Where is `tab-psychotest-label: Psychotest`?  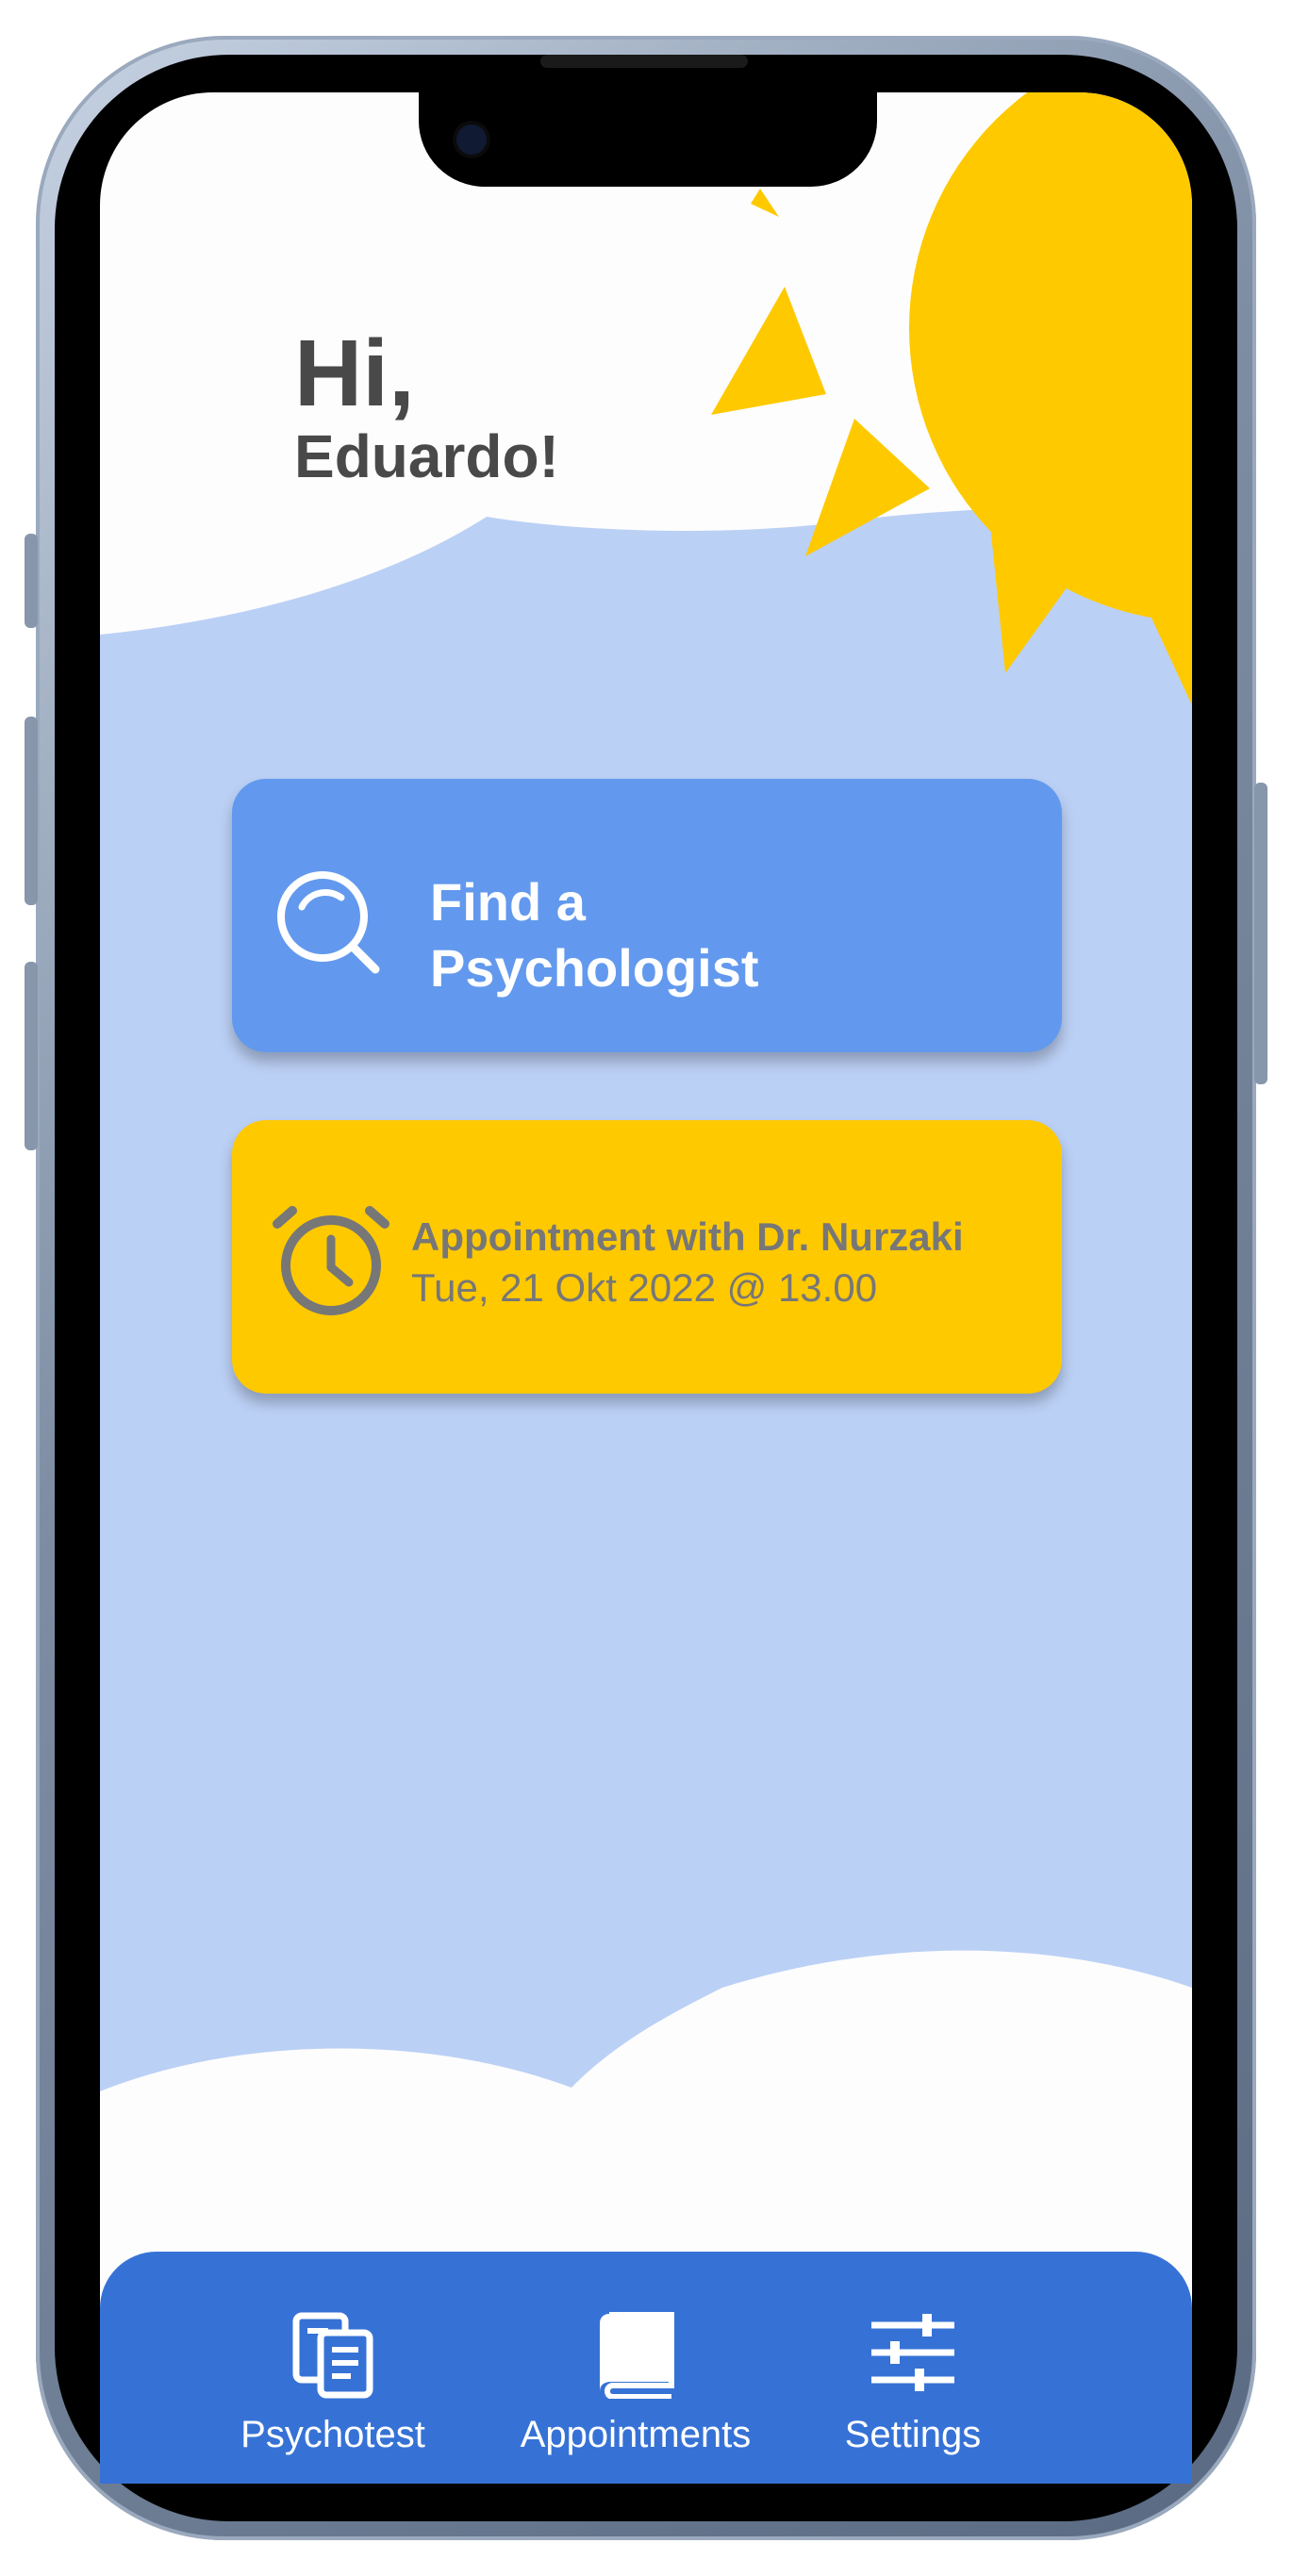
tab-psychotest-label: Psychotest is located at coordinates (332, 2434).